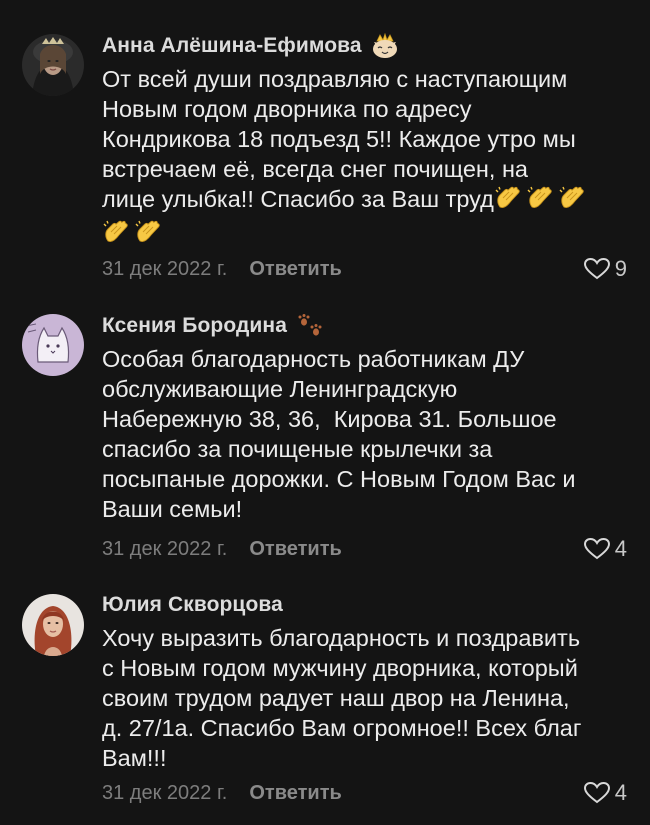  I want to click on like-button: 9, so click(605, 269).